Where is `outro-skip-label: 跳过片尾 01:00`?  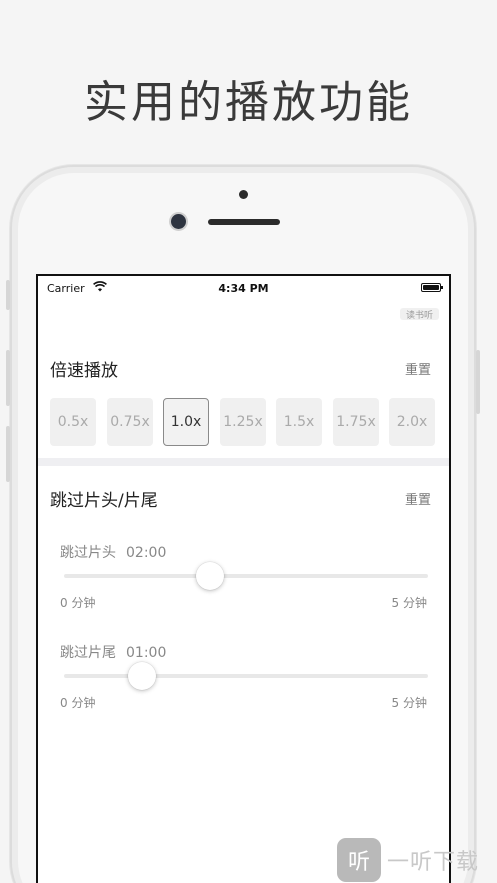
outro-skip-label: 跳过片尾 01:00 is located at coordinates (113, 652).